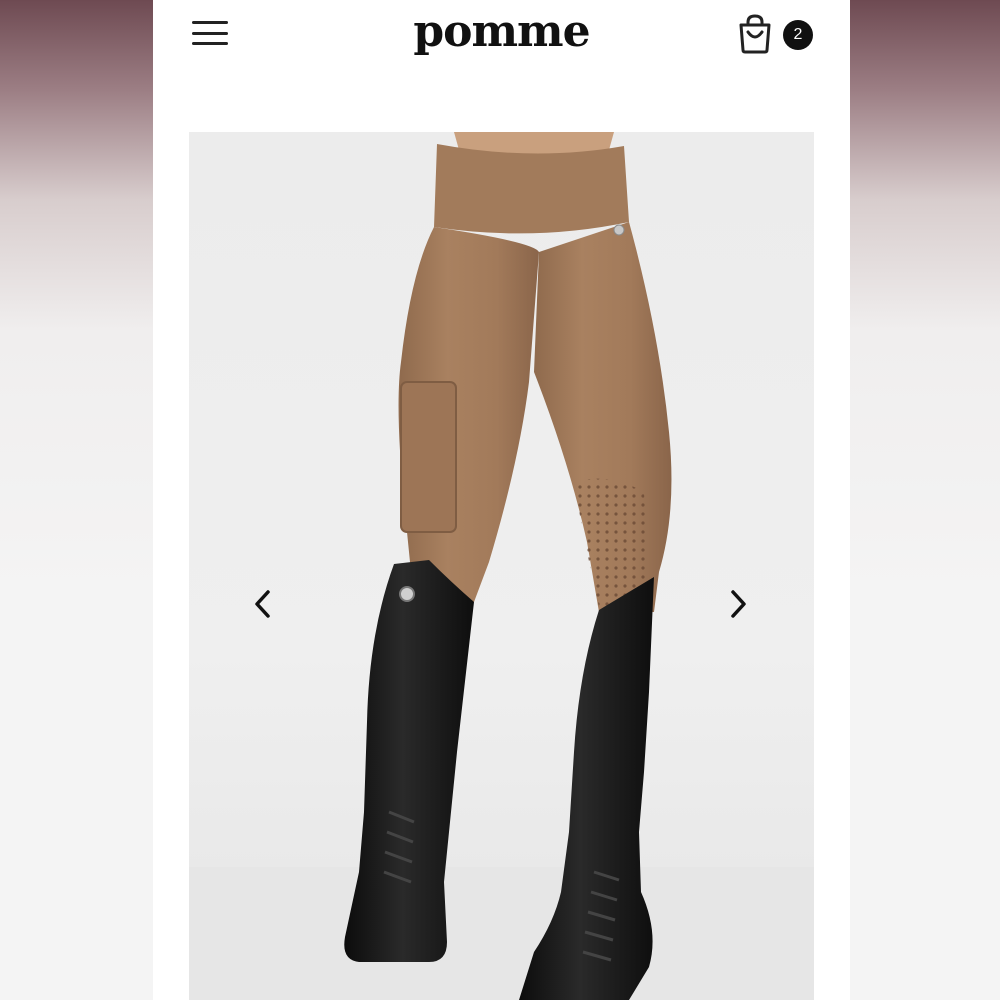  I want to click on chevron-right-icon, so click(738, 604).